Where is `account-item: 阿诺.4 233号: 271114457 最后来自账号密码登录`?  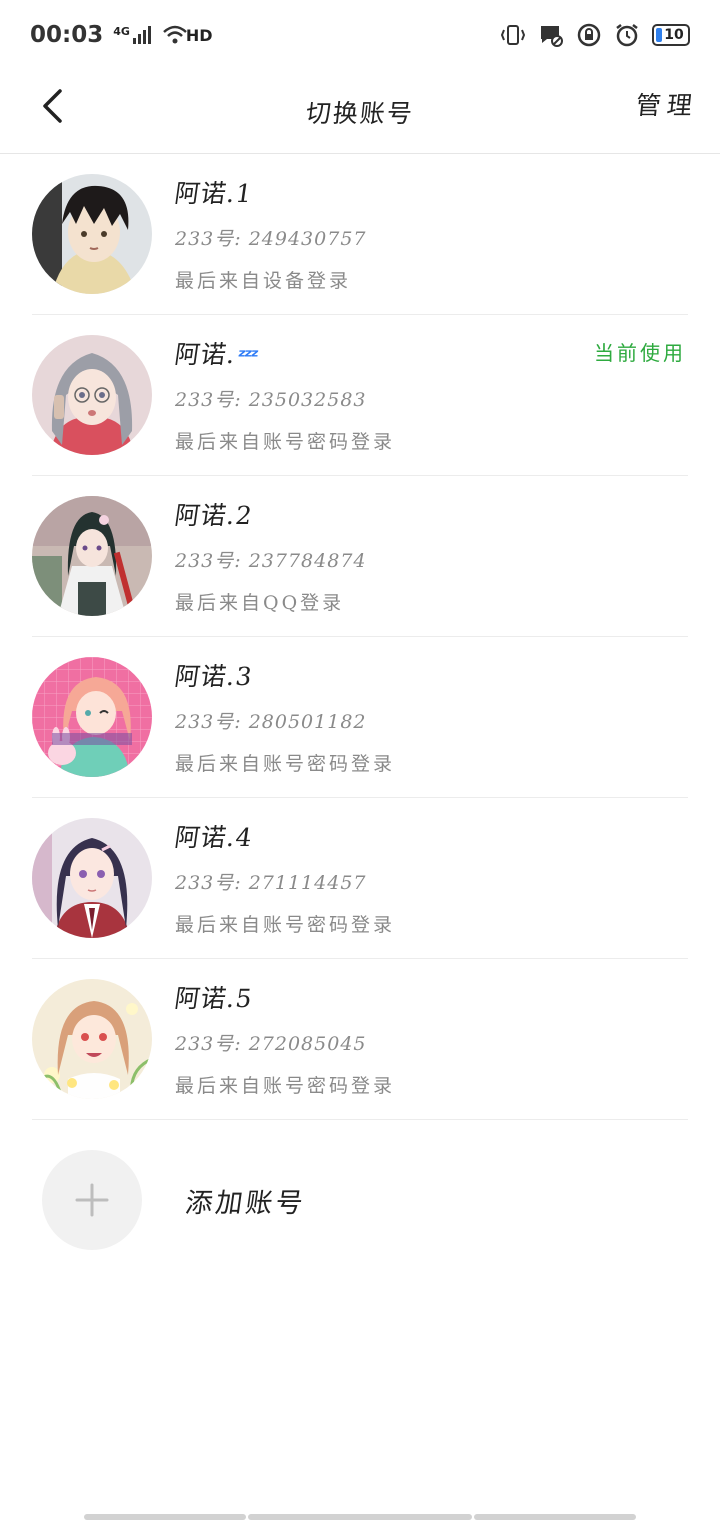 account-item: 阿诺.4 233号: 271114457 最后来自账号密码登录 is located at coordinates (360, 878).